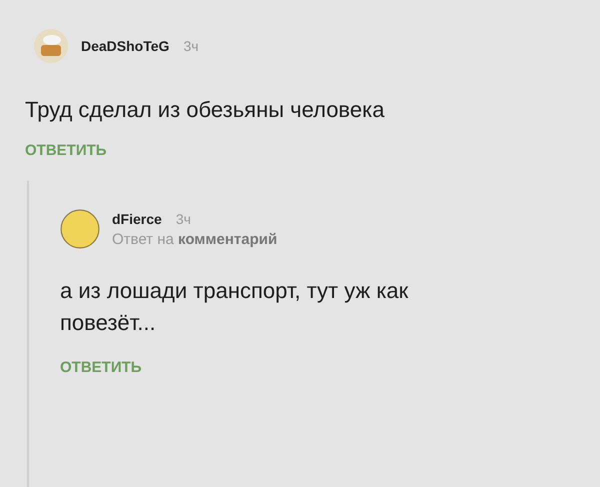  Describe the element at coordinates (205, 110) in the screenshot. I see `comment-text: Труд сделал из обезьяны человека` at that location.